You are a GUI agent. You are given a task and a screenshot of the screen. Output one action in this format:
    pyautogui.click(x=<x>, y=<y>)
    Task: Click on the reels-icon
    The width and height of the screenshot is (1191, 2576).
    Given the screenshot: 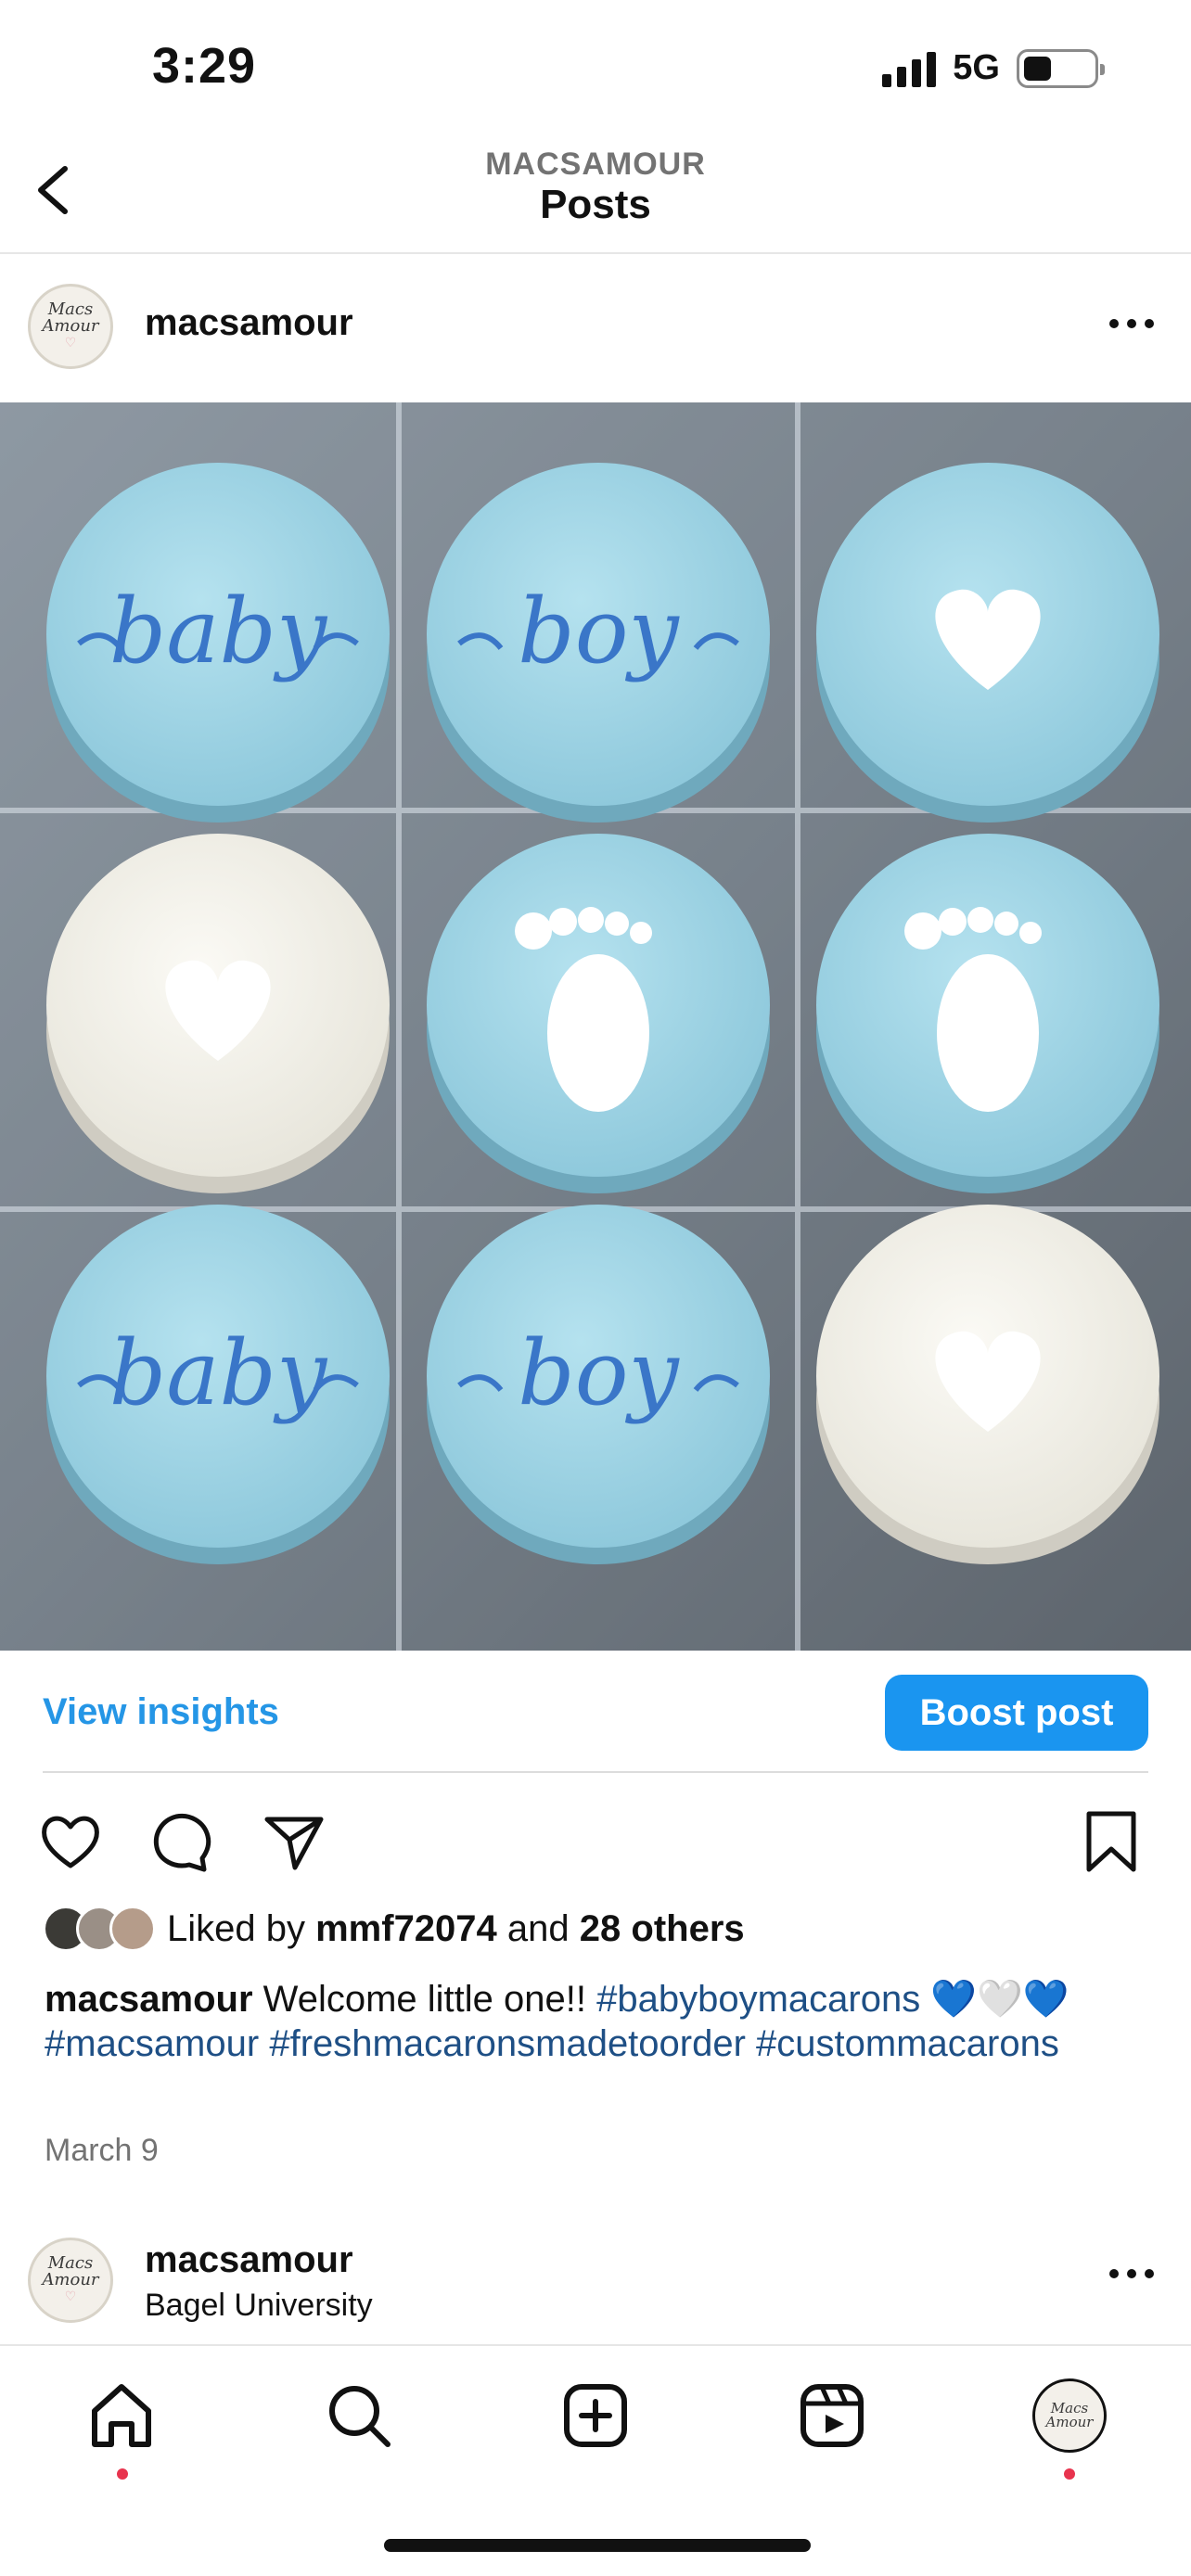 What is the action you would take?
    pyautogui.click(x=832, y=2415)
    